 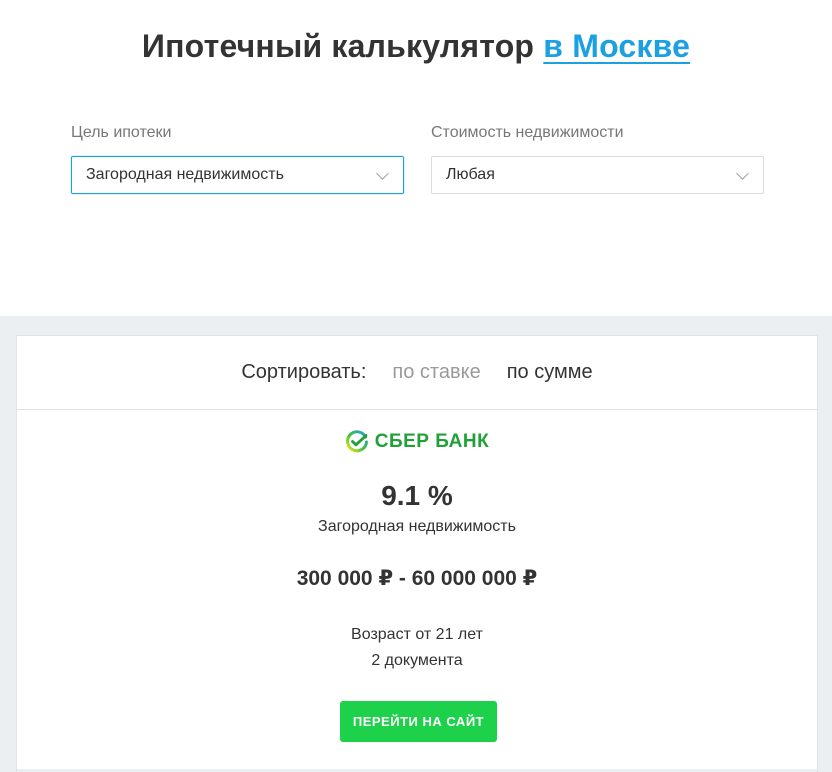 What do you see at coordinates (550, 372) in the screenshot?
I see `sort-by-amount: по сумме` at bounding box center [550, 372].